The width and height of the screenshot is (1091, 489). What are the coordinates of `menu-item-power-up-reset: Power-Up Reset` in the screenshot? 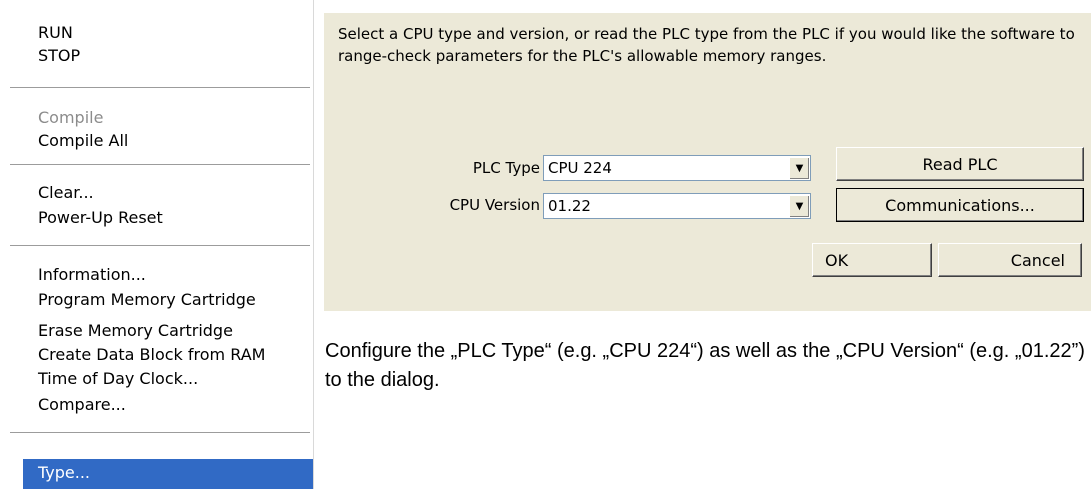 It's located at (100, 218).